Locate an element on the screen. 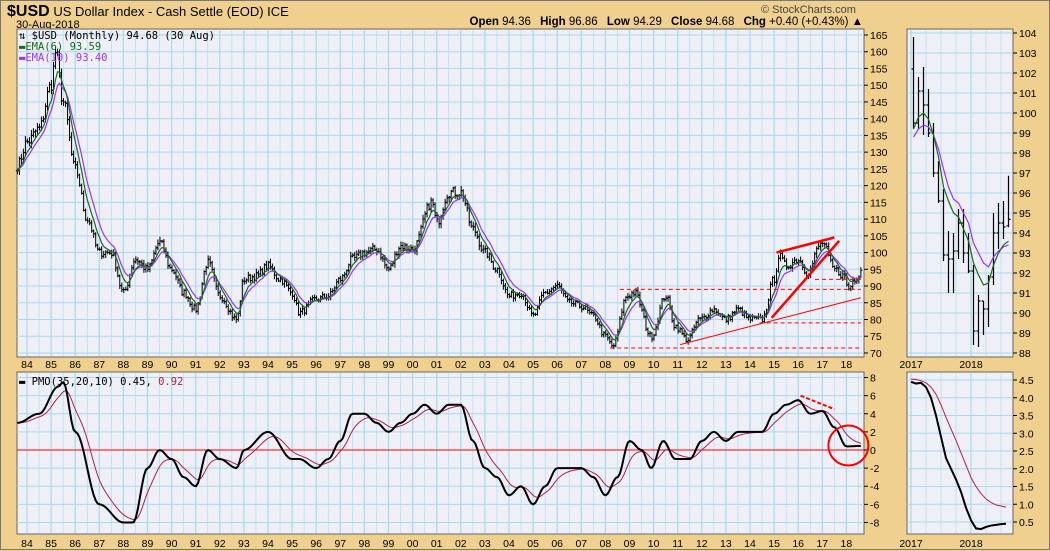 This screenshot has width=1050, height=551. y-tick-label: 89 is located at coordinates (1025, 334).